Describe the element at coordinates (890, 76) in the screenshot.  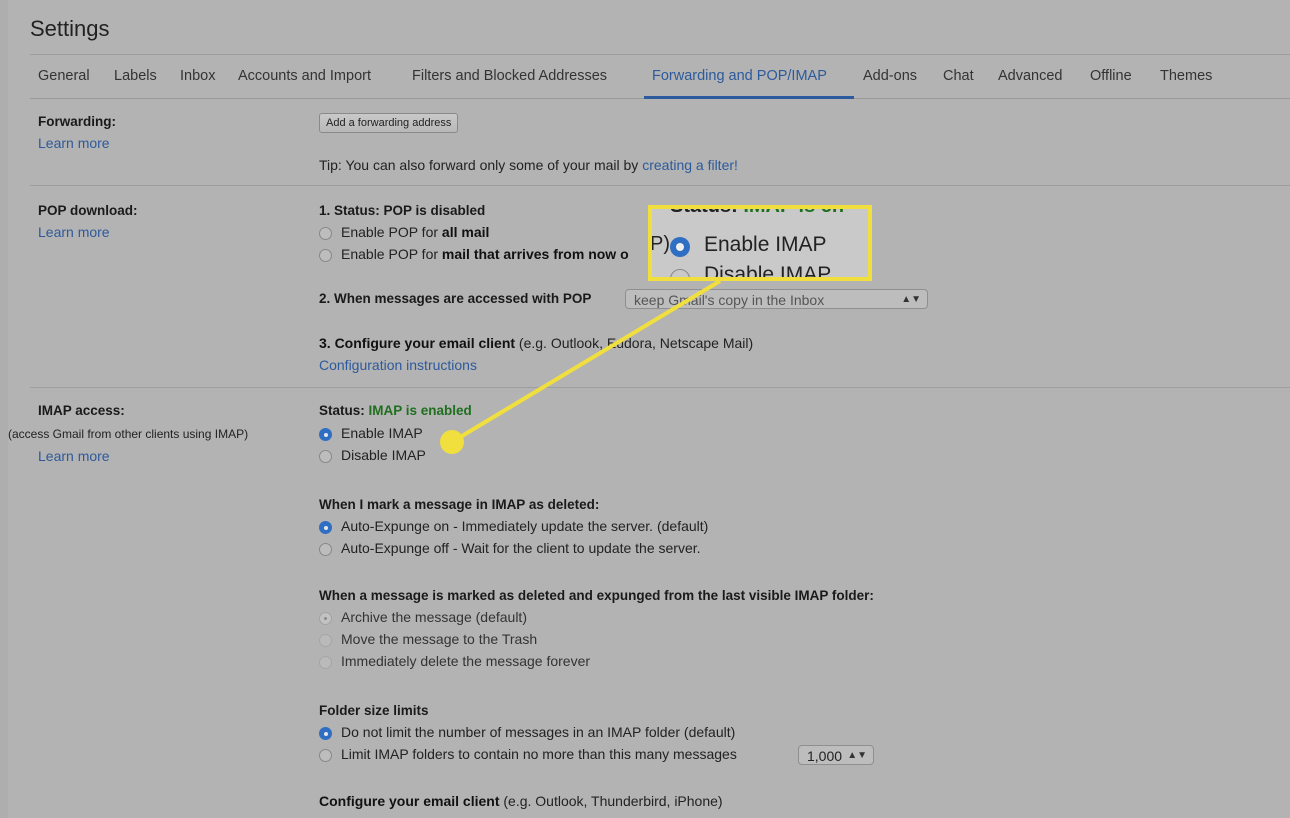
I see `tab-add-ons: Add-ons` at that location.